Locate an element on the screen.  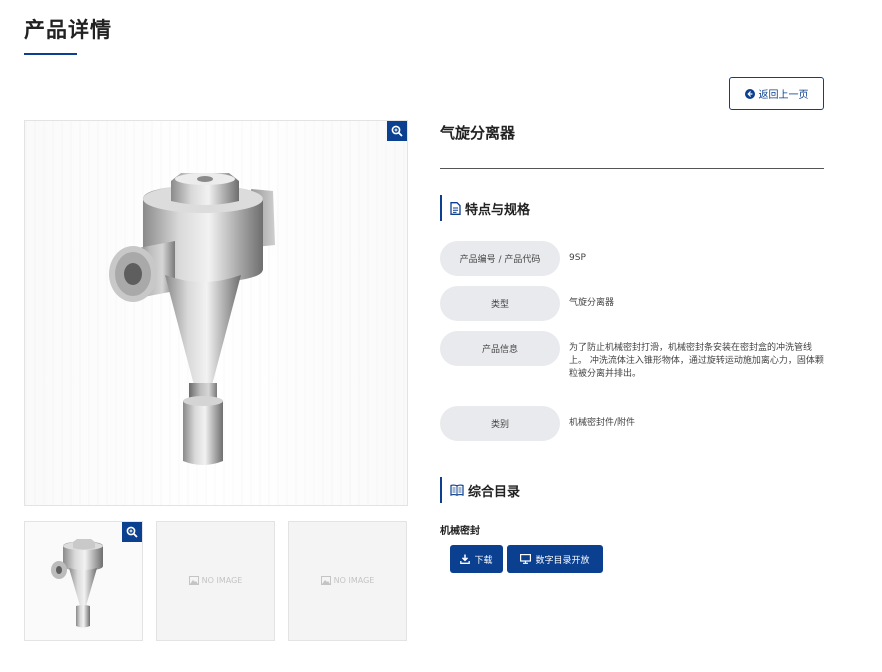
page-title: 产品详情 is located at coordinates (68, 30).